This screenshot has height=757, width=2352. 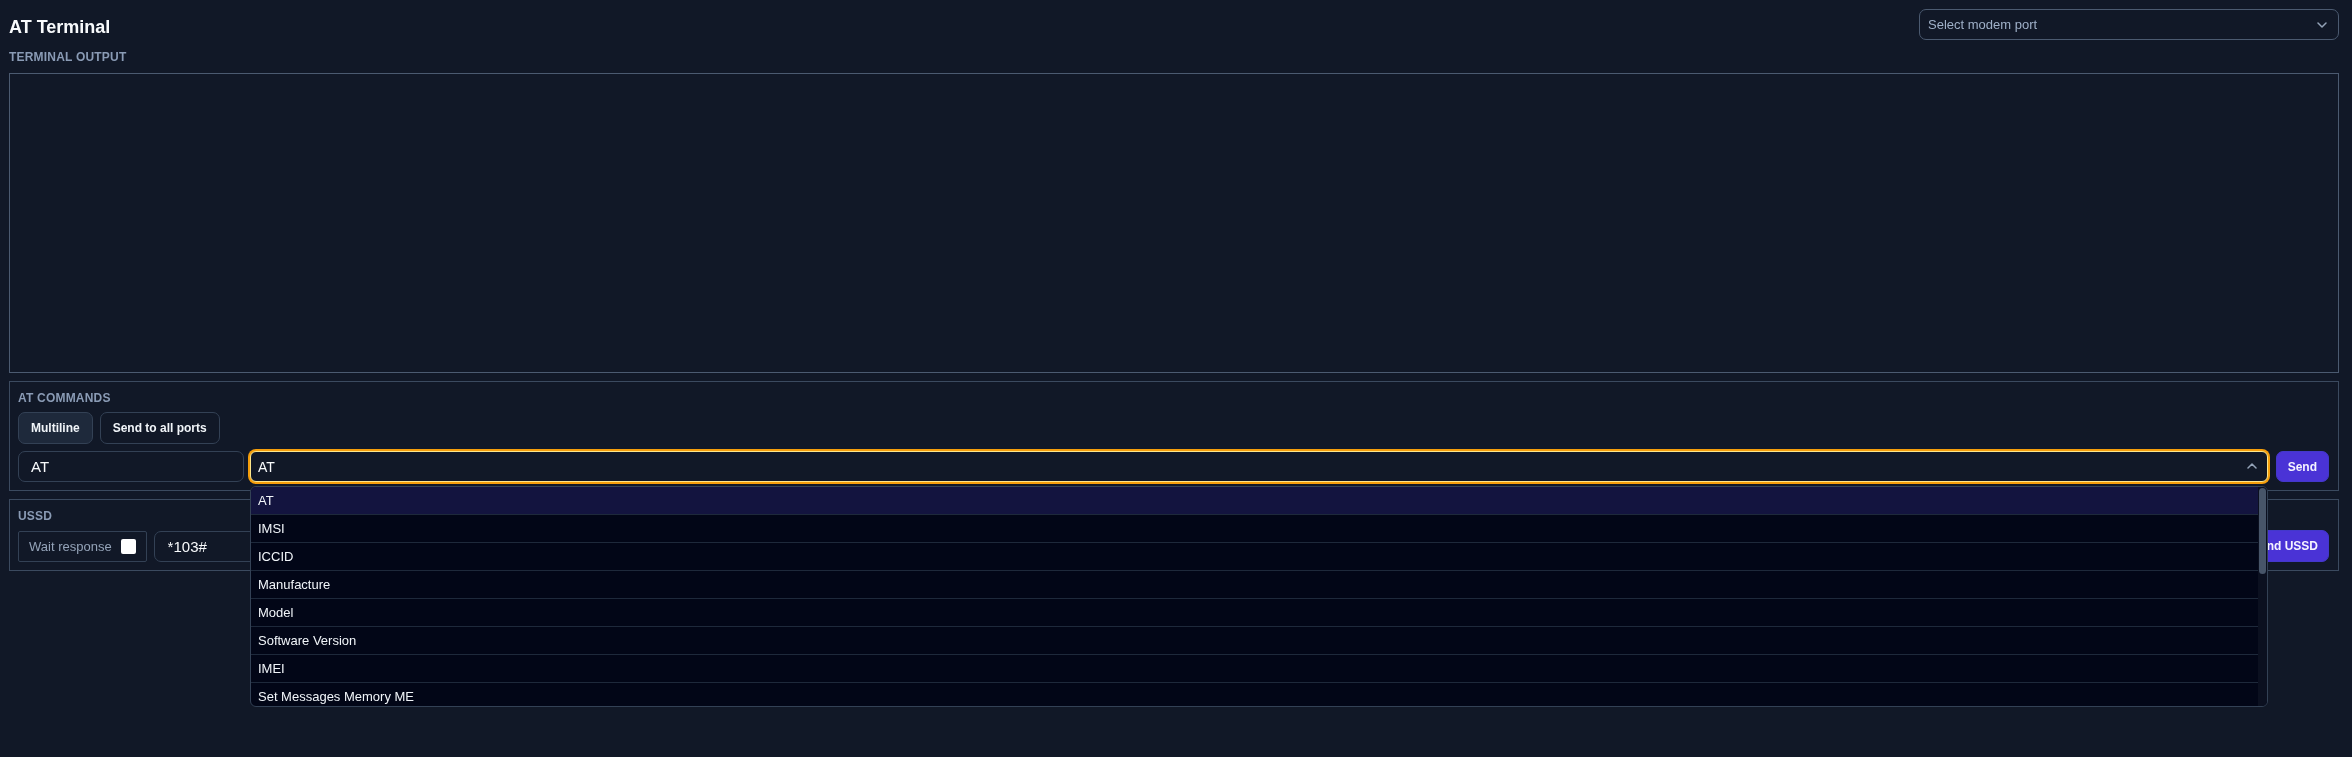 I want to click on dropdown-option: IMSI, so click(x=1254, y=529).